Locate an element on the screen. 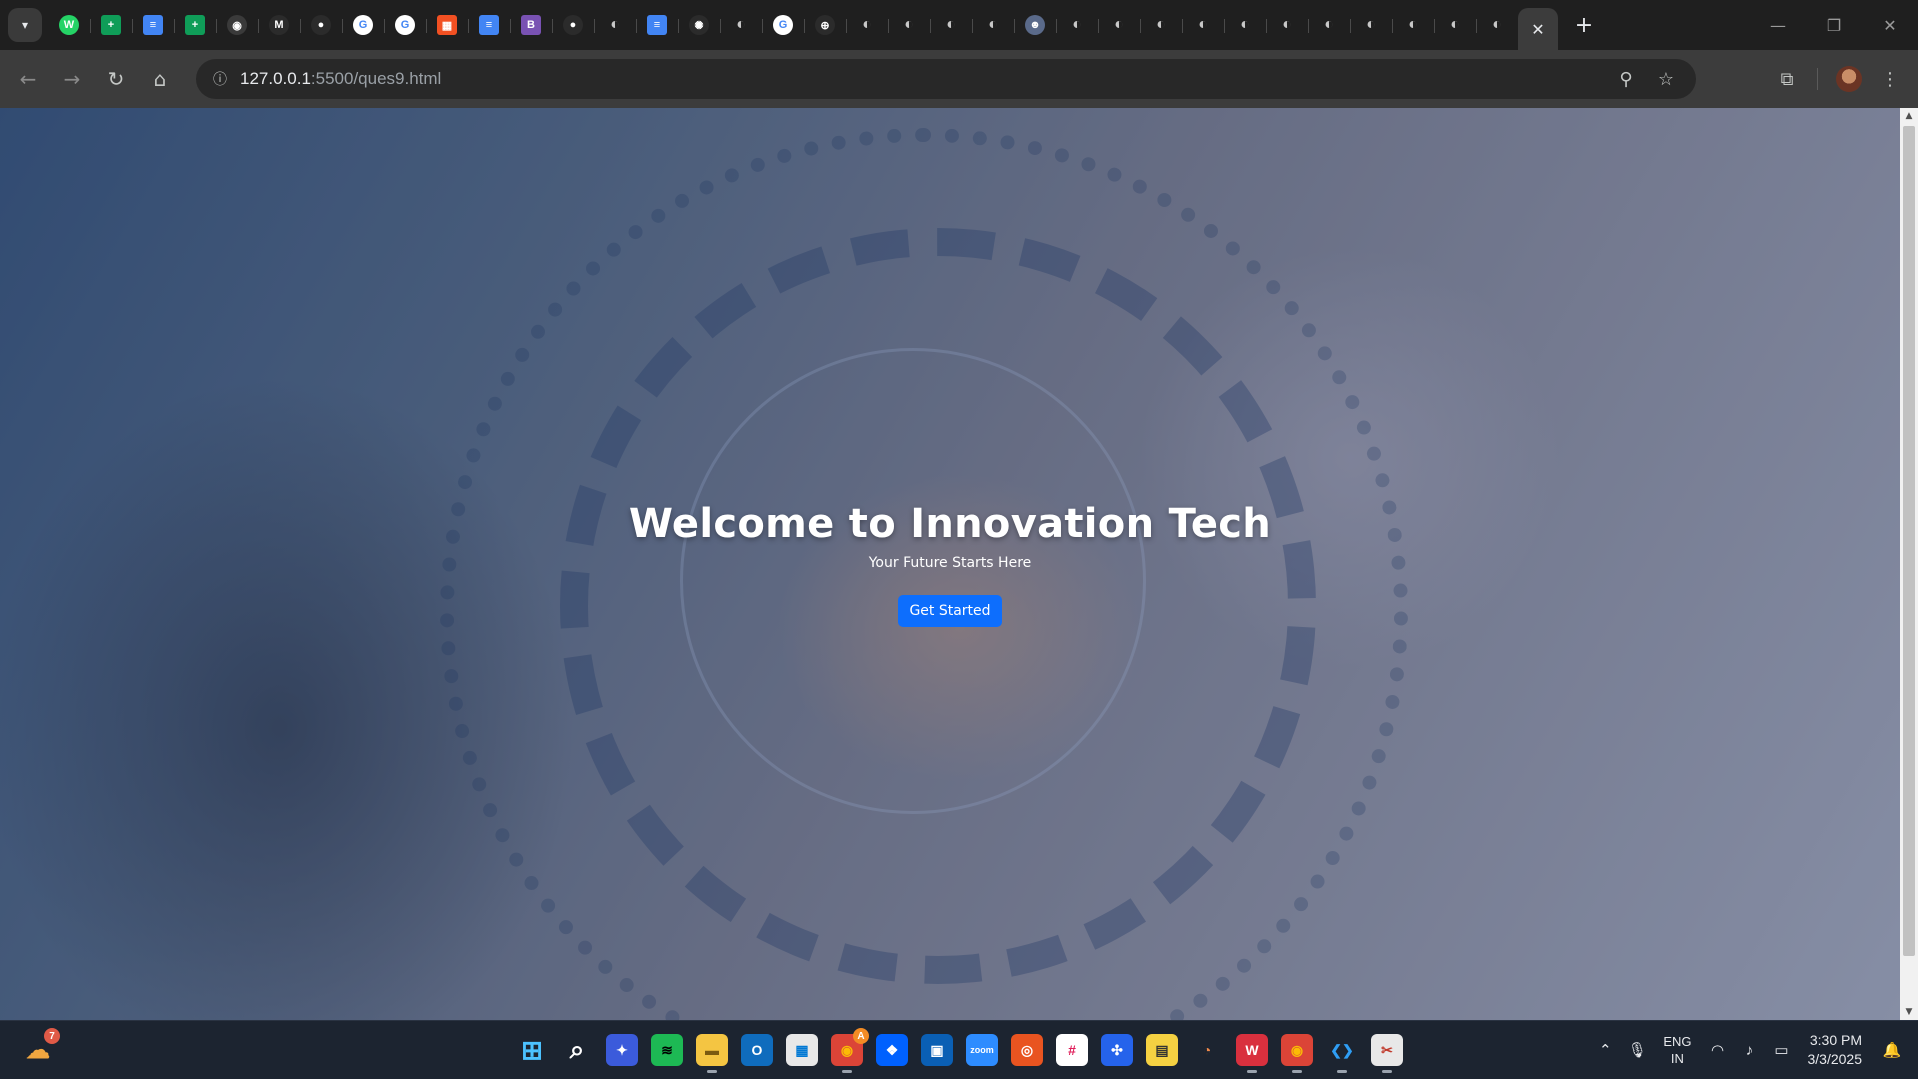  globe-tab-15: ◐ is located at coordinates (1413, 25).